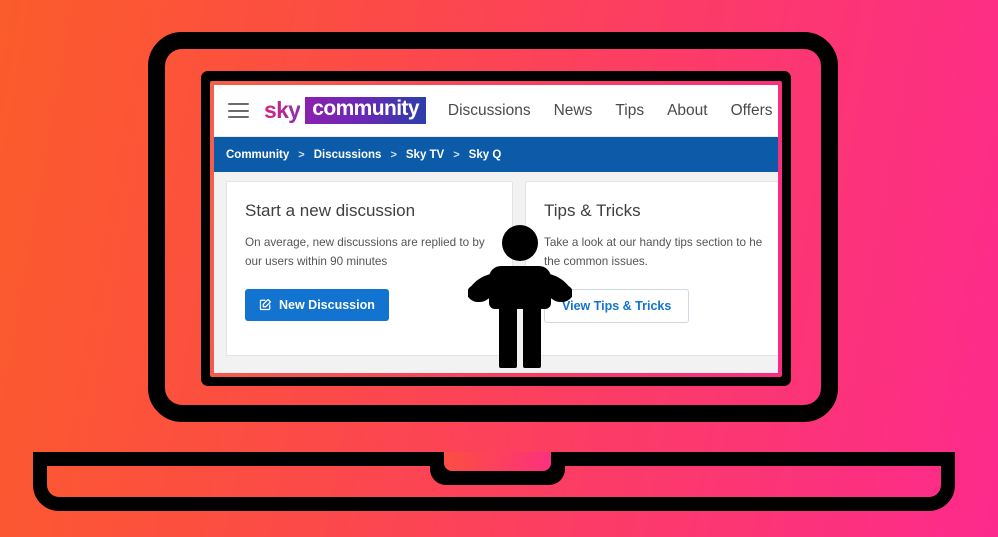 The width and height of the screenshot is (998, 537). I want to click on breadcrumb-item-sky-q: Sky Q, so click(485, 155).